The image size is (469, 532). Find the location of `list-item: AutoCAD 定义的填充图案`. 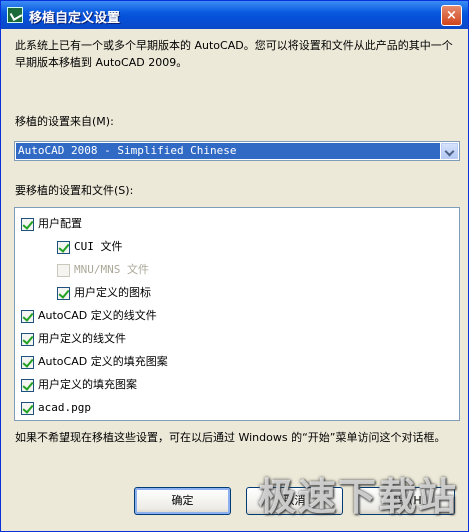

list-item: AutoCAD 定义的填充图案 is located at coordinates (94, 362).